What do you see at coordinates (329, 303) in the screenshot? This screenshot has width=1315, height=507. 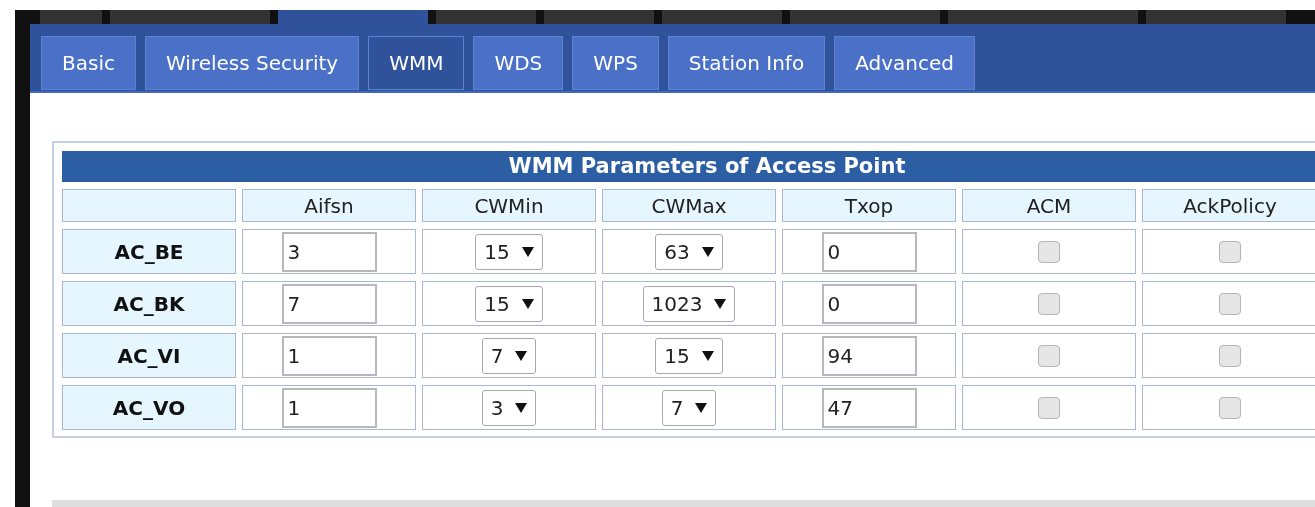 I see `input-field: 7` at bounding box center [329, 303].